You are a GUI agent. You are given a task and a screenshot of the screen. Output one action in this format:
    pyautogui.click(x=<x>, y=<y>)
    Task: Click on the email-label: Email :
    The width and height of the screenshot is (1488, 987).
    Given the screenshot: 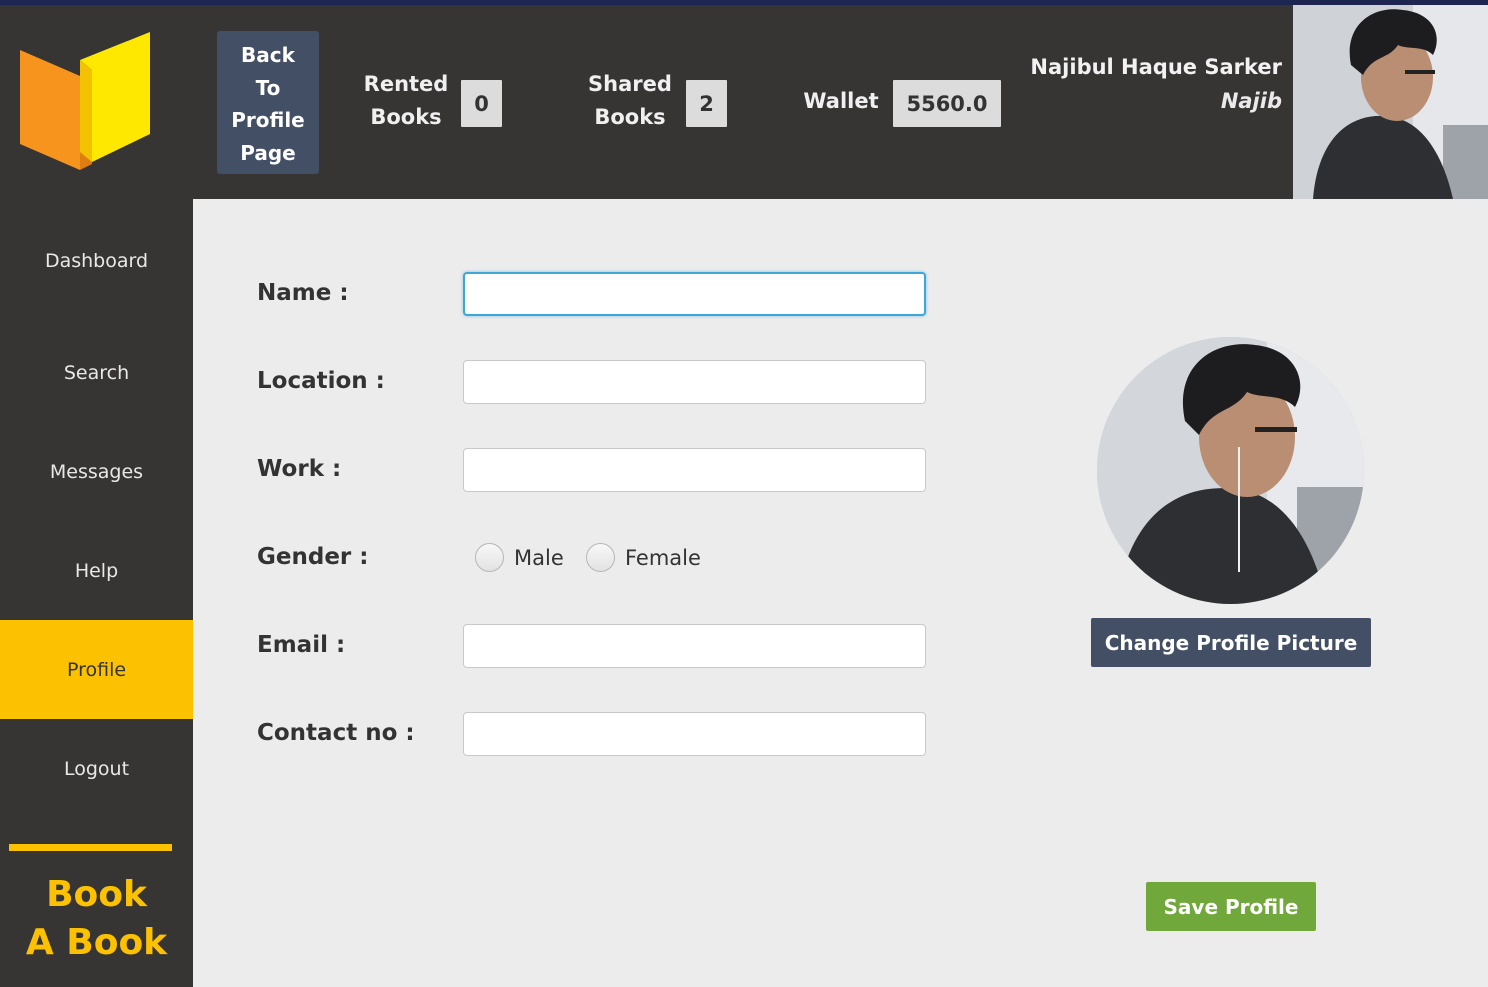 What is the action you would take?
    pyautogui.click(x=301, y=645)
    